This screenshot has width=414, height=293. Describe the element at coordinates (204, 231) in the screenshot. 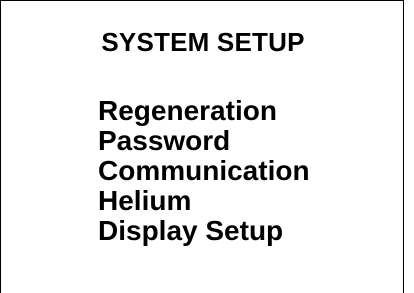

I see `menu-item-display-setup: Display Setup` at that location.